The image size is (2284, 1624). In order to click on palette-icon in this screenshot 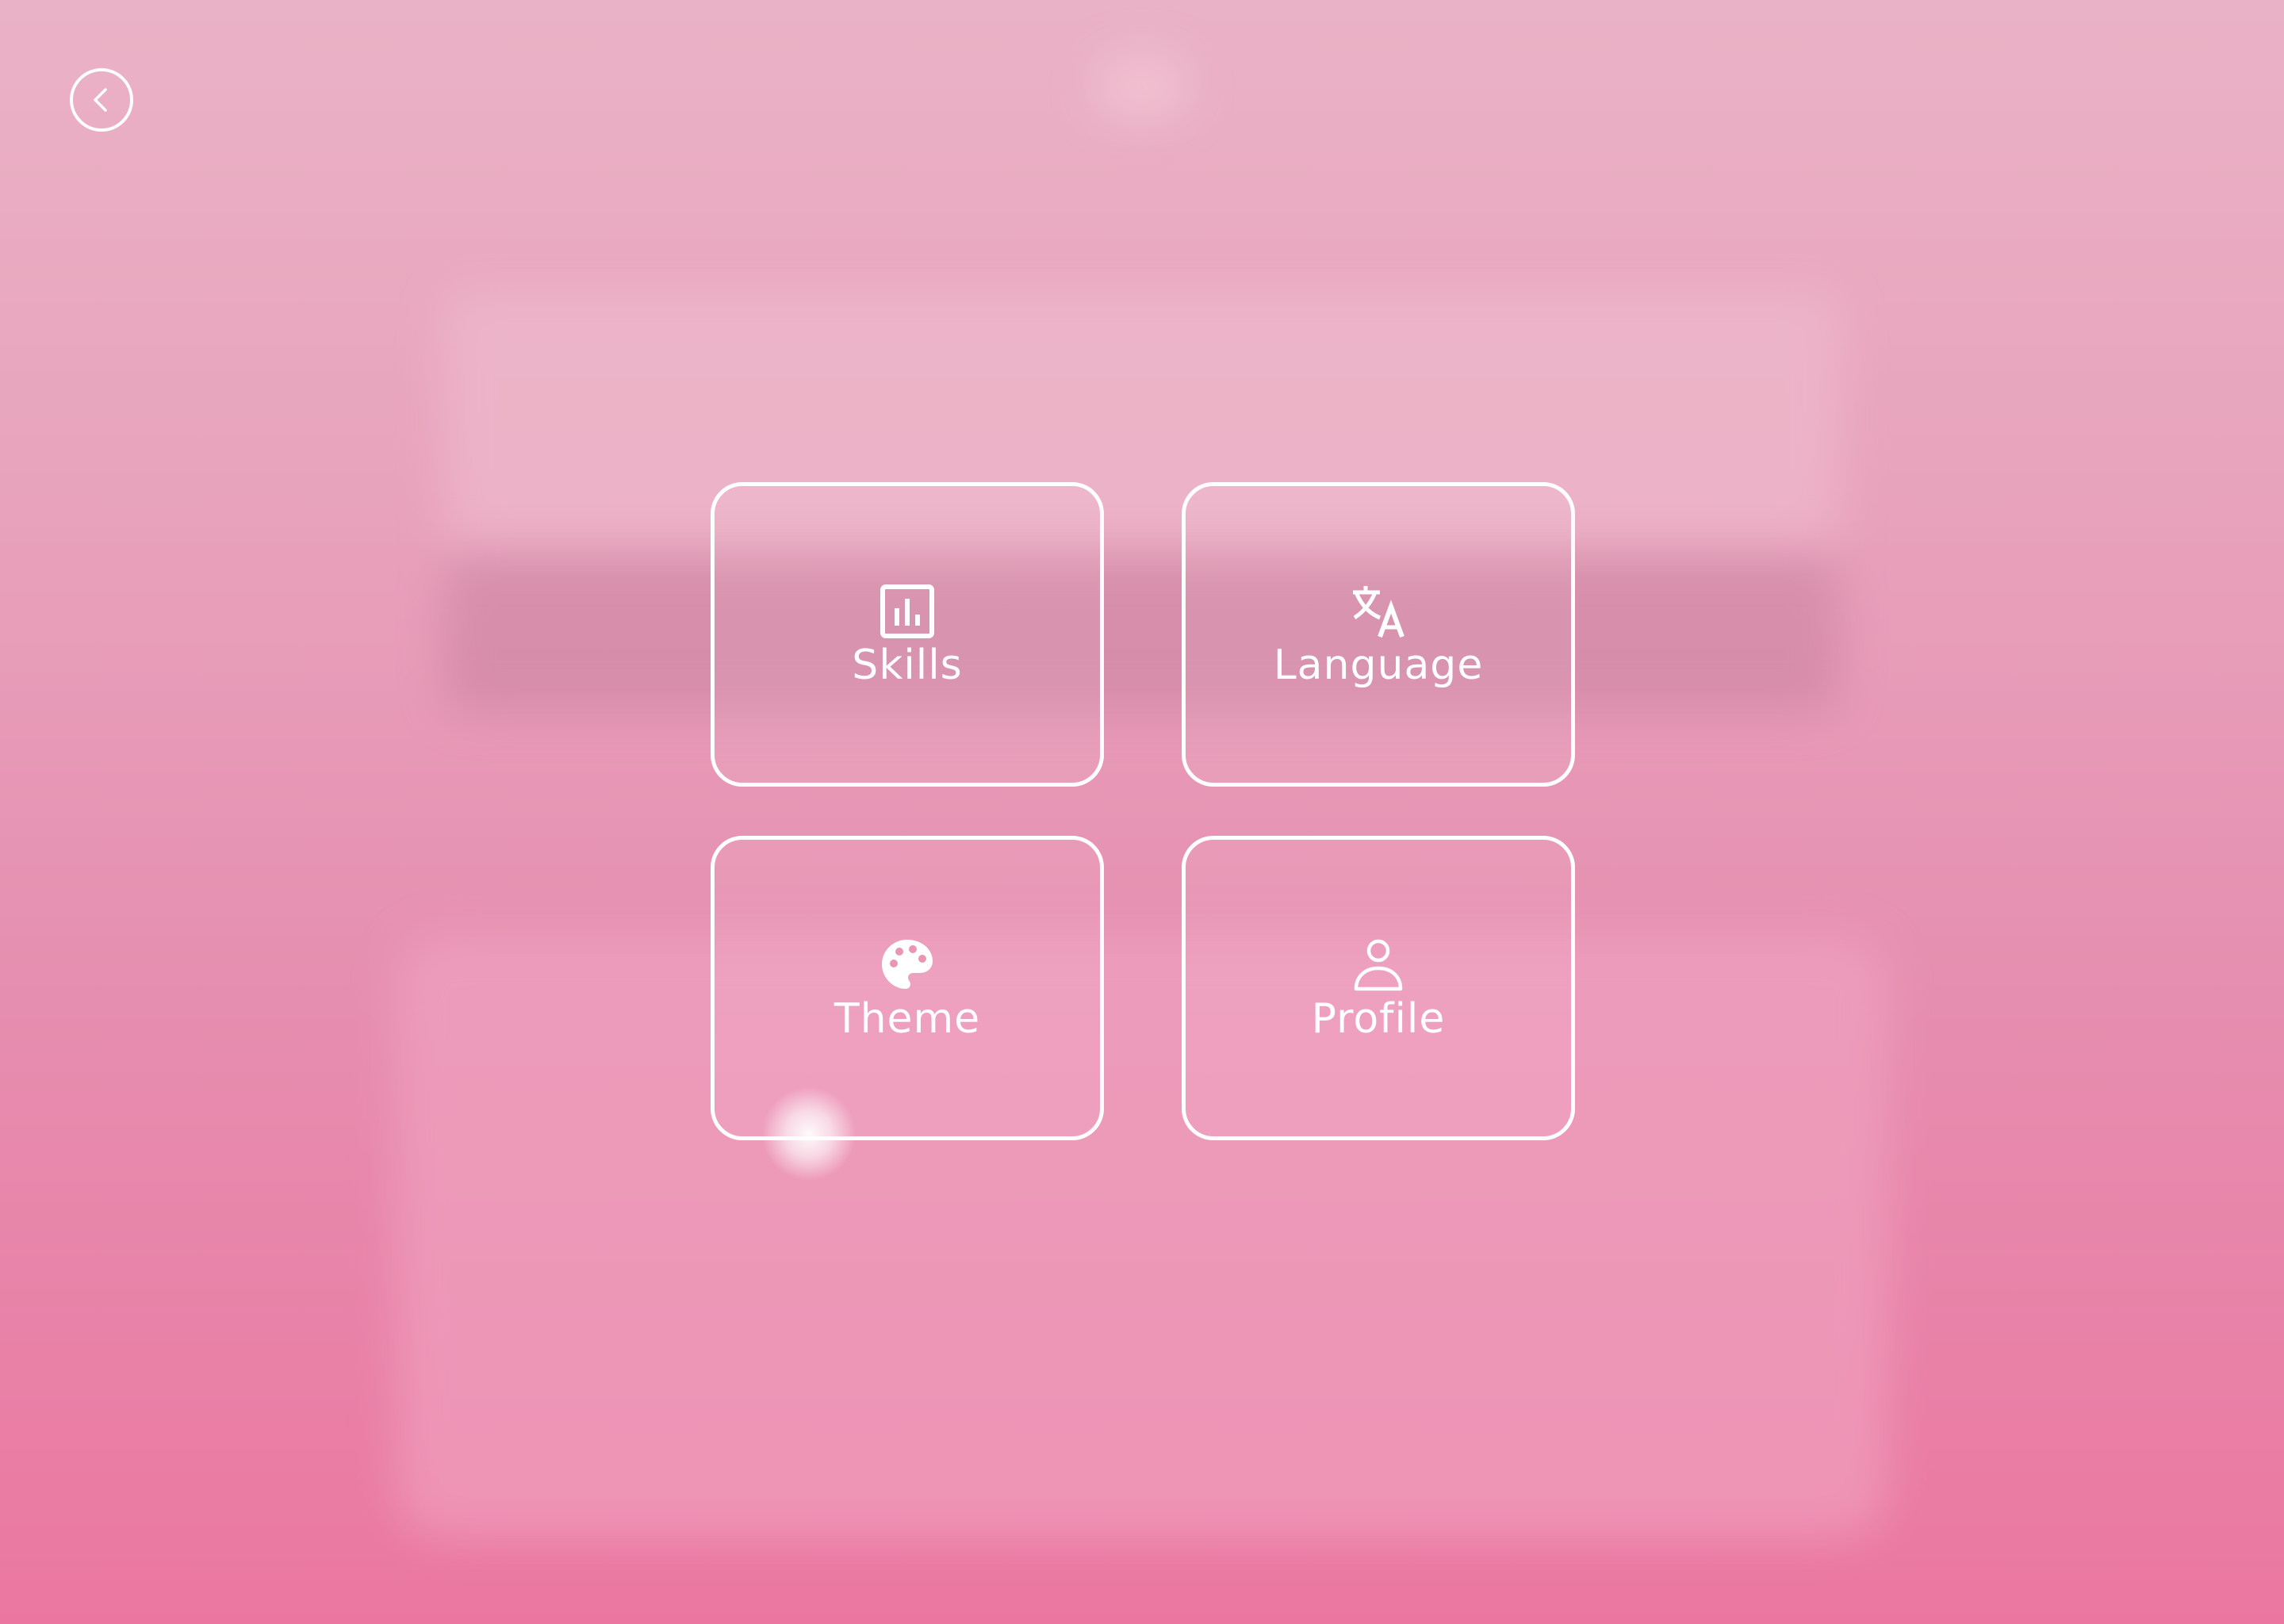, I will do `click(907, 965)`.